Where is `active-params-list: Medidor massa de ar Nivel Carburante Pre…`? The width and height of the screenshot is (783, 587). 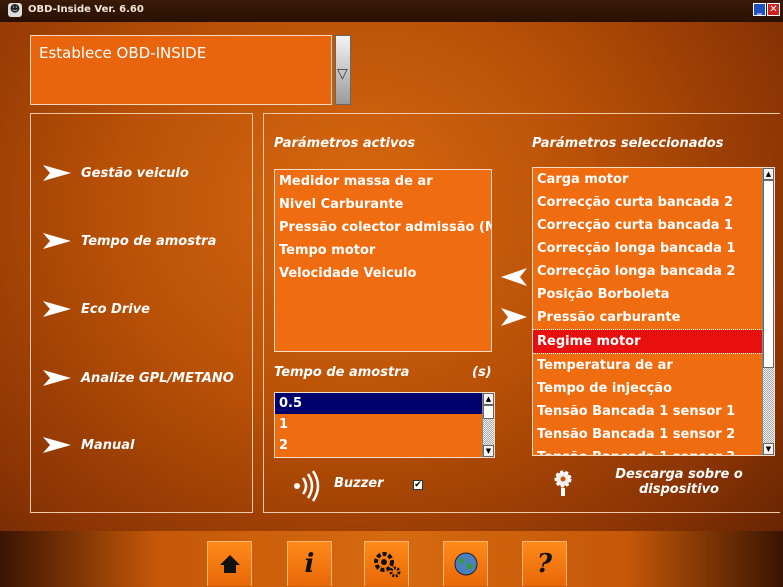 active-params-list: Medidor massa de ar Nivel Carburante Pre… is located at coordinates (383, 260).